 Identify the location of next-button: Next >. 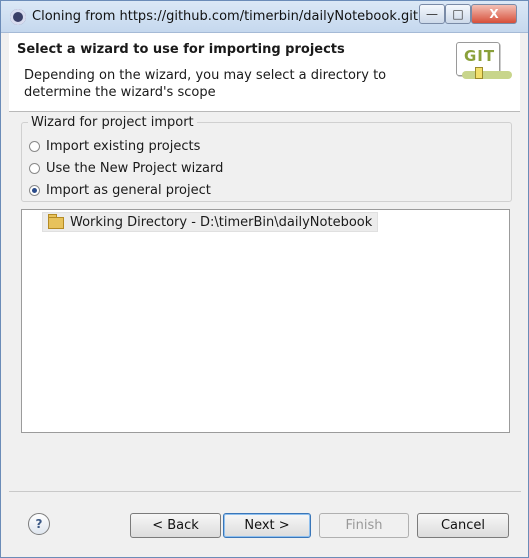
(267, 525).